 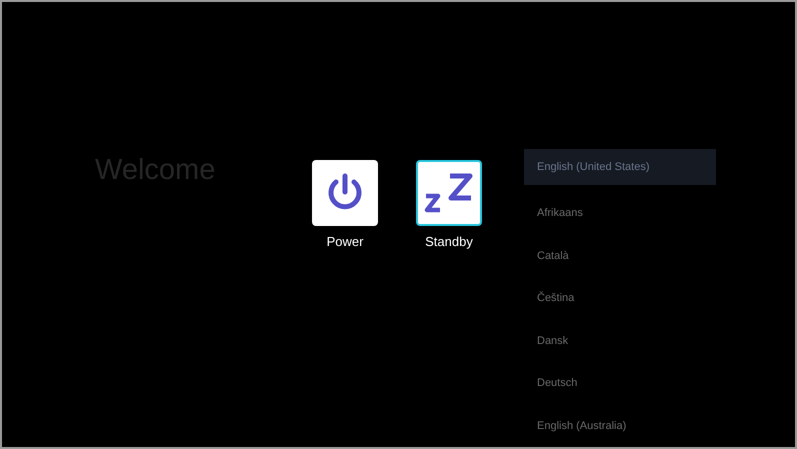 I want to click on language-item: English (Australia), so click(x=620, y=425).